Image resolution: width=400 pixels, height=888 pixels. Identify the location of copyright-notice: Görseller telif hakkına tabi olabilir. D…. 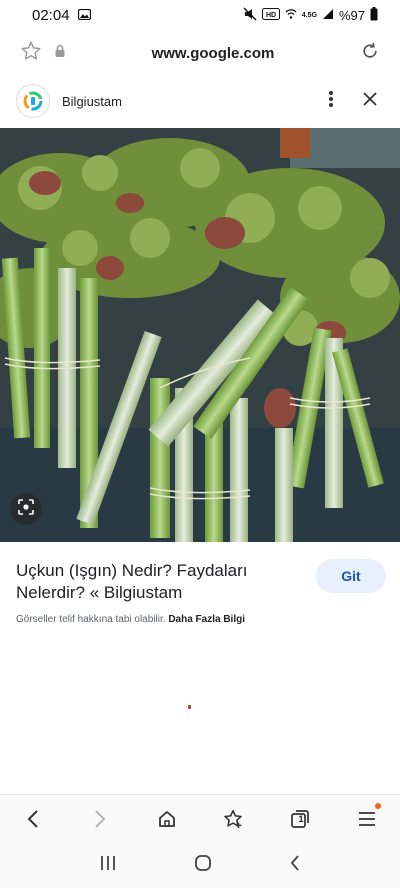
(130, 619).